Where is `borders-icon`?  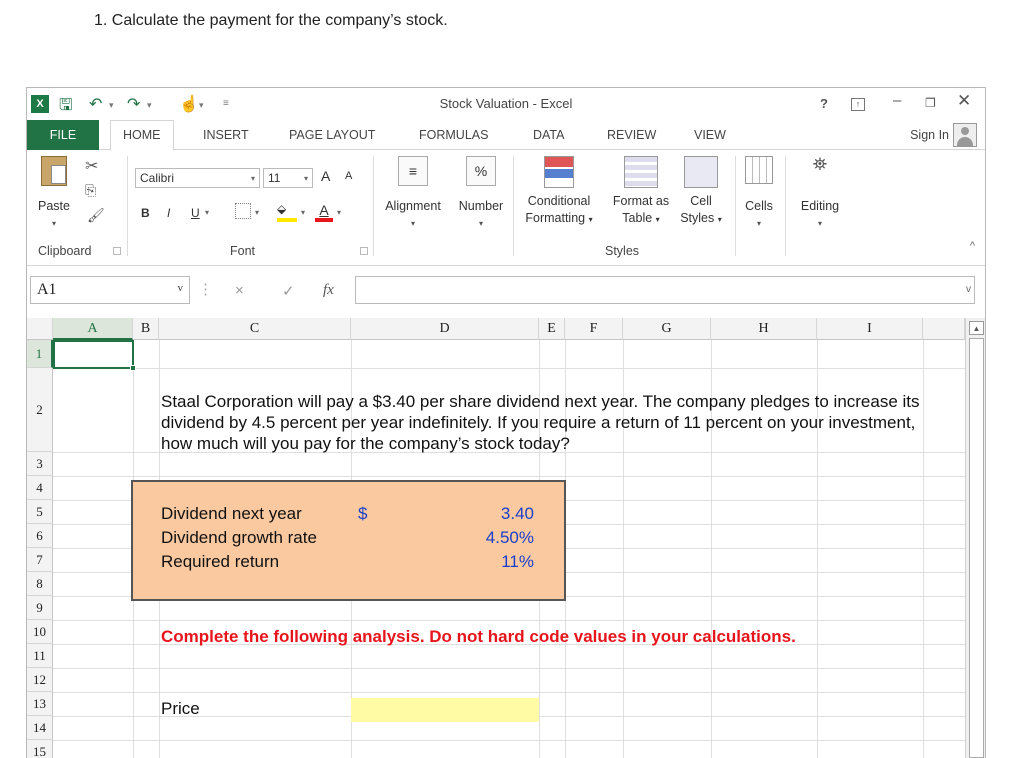
borders-icon is located at coordinates (243, 211).